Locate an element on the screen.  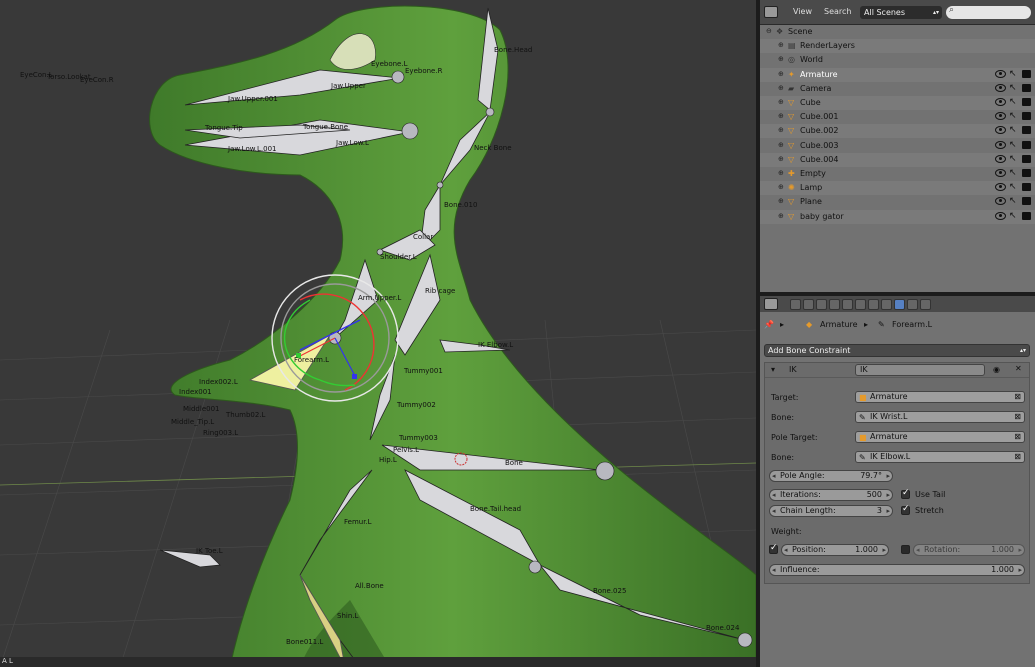
rotation-field: Rotation: 1.000 is located at coordinates (969, 550).